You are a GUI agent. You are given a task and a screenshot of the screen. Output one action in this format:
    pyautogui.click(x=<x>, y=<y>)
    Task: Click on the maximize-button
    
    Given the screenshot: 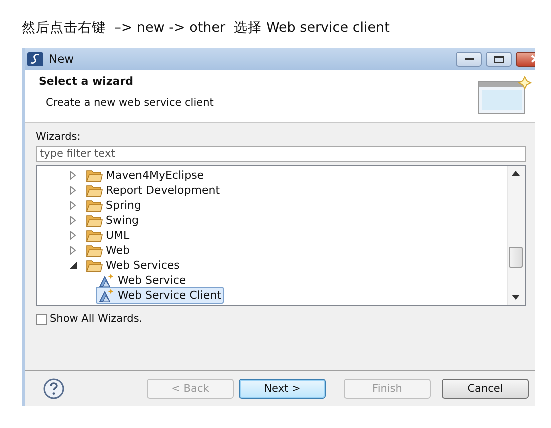 What is the action you would take?
    pyautogui.click(x=499, y=59)
    